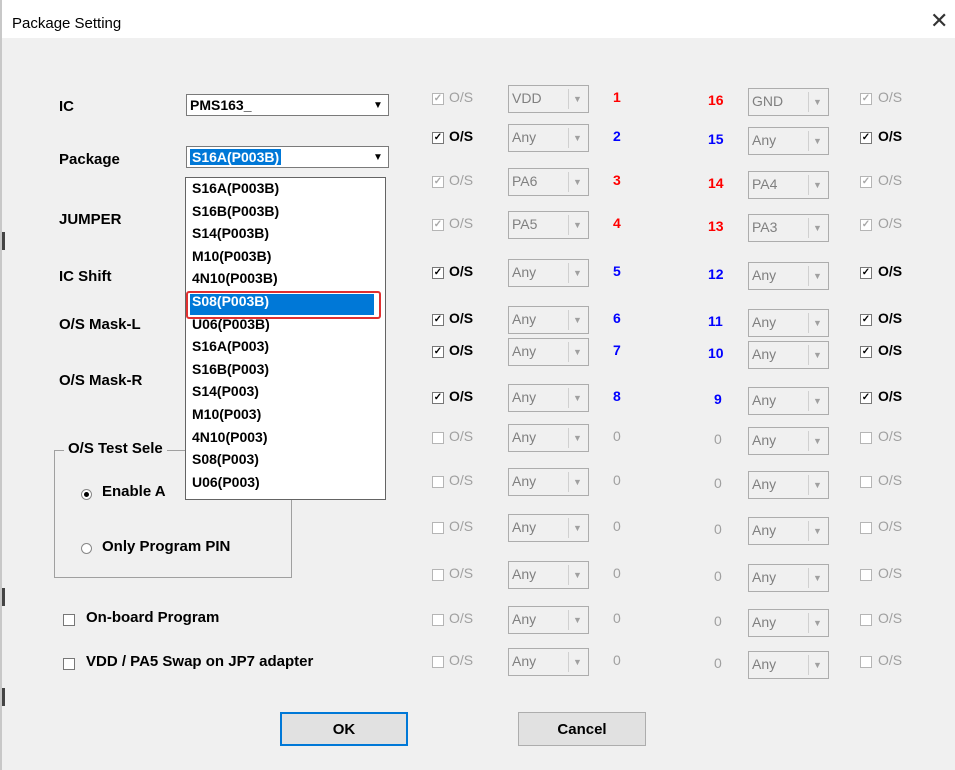 This screenshot has width=955, height=770. Describe the element at coordinates (548, 99) in the screenshot. I see `left-pin-select: VDD ▼` at that location.